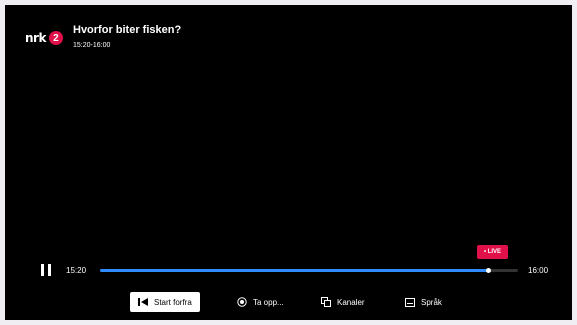 The width and height of the screenshot is (577, 325). Describe the element at coordinates (92, 45) in the screenshot. I see `program-time-range: 15:20-16:00` at that location.